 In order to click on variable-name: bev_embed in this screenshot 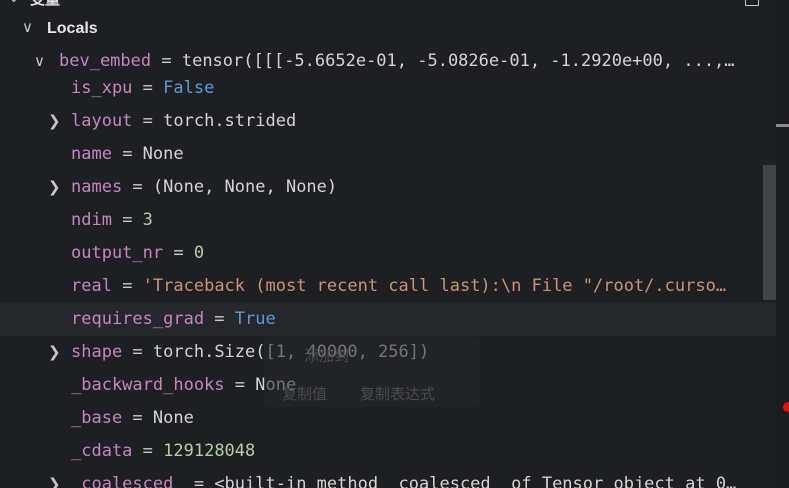, I will do `click(105, 61)`.